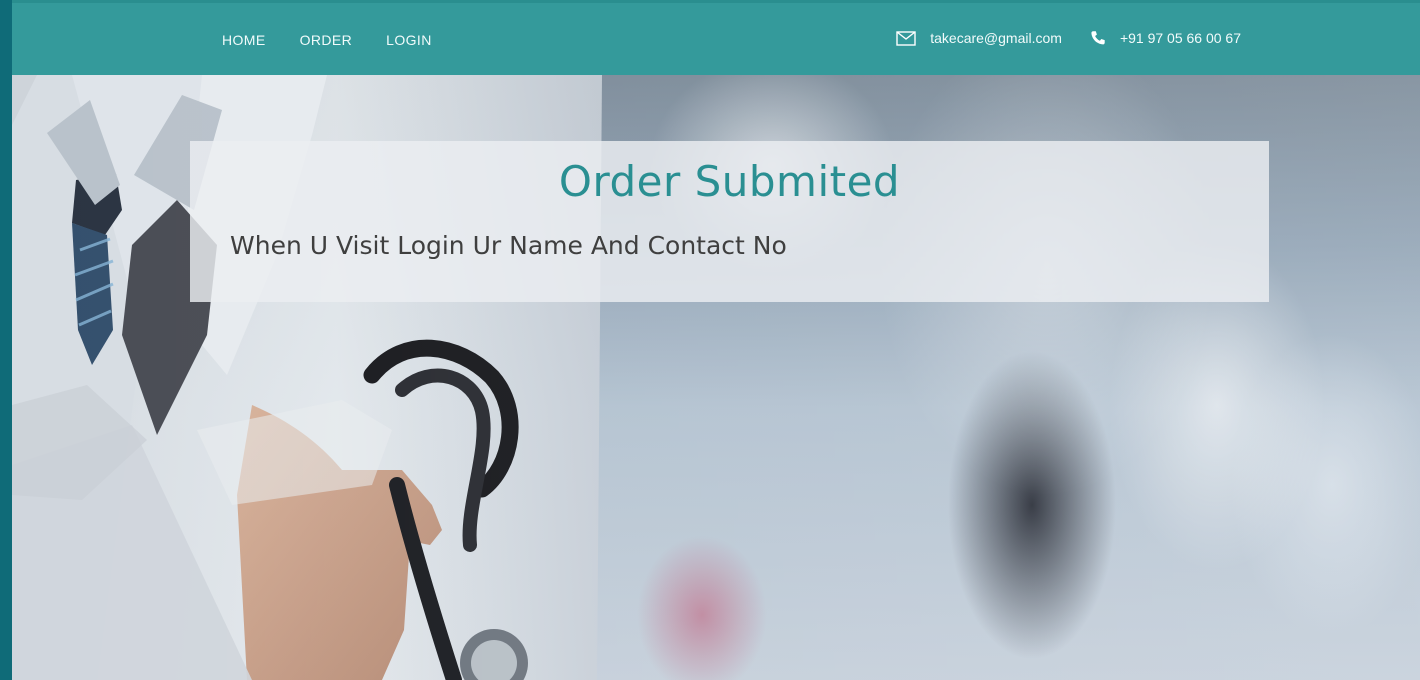  What do you see at coordinates (729, 181) in the screenshot?
I see `order-submitted-title: Order Submited` at bounding box center [729, 181].